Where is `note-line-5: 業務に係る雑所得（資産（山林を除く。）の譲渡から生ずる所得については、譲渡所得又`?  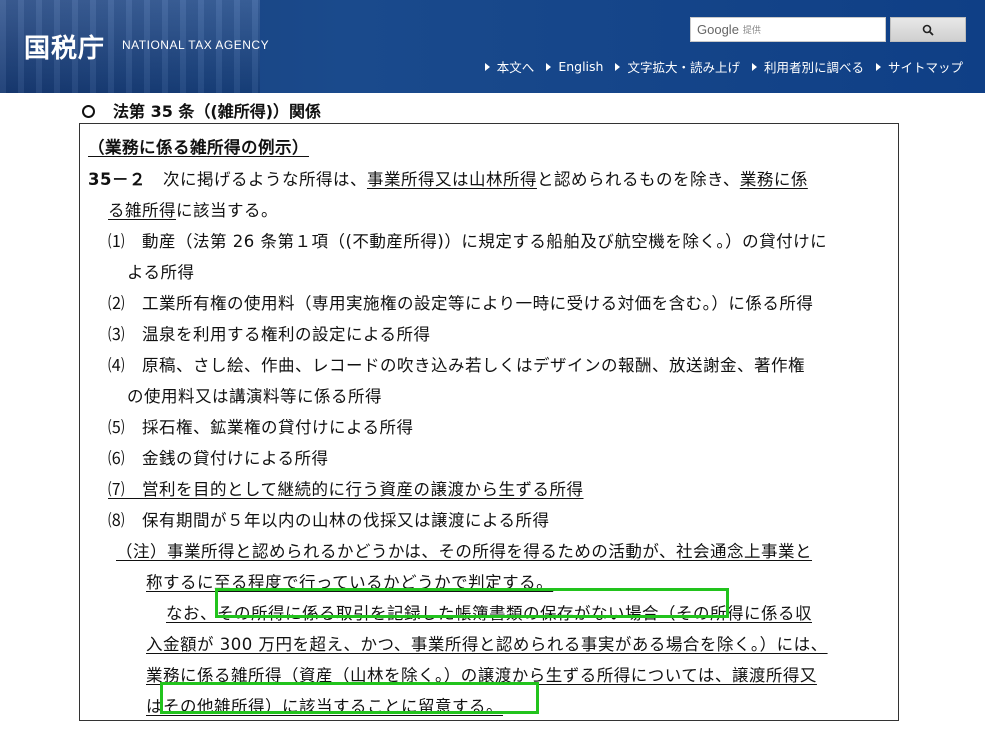 note-line-5: 業務に係る雑所得（資産（山林を除く。）の譲渡から生ずる所得については、譲渡所得又 is located at coordinates (481, 675).